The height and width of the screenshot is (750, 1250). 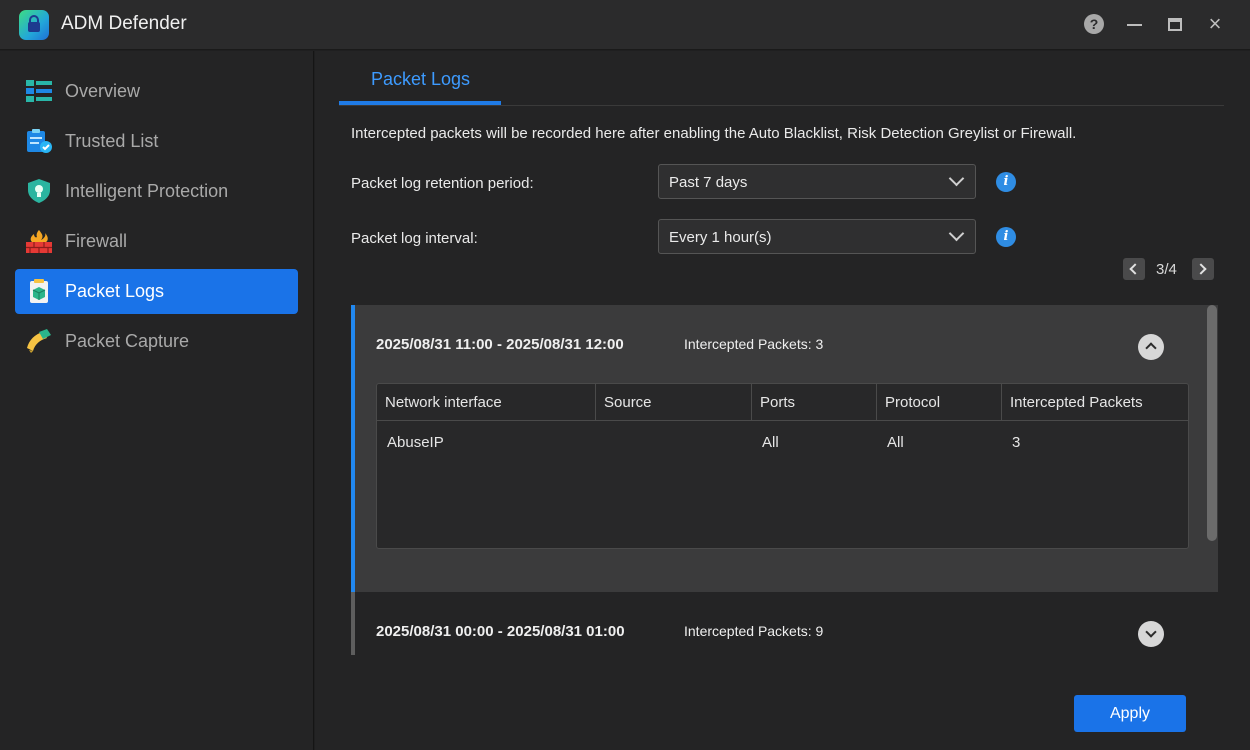 What do you see at coordinates (39, 191) in the screenshot?
I see `shield-icon` at bounding box center [39, 191].